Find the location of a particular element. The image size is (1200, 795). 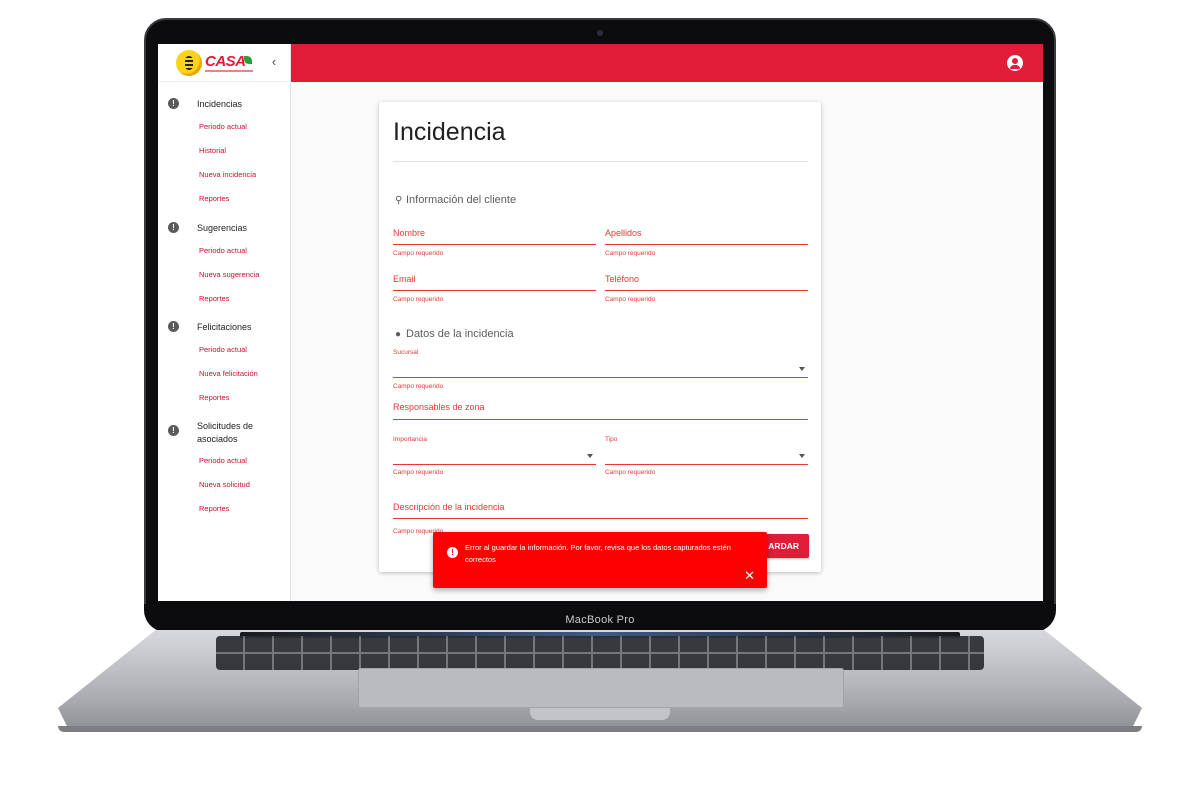

nav-head-felicitaciones: ! Felicitaciones is located at coordinates (224, 329).